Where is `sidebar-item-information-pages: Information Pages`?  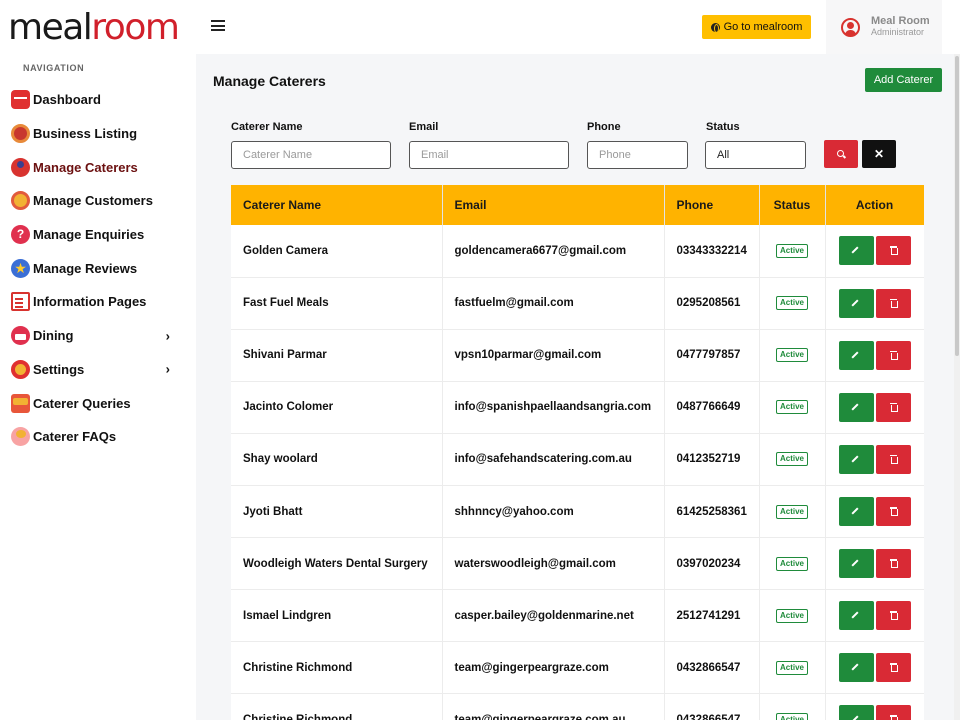
sidebar-item-information-pages: Information Pages is located at coordinates (98, 302).